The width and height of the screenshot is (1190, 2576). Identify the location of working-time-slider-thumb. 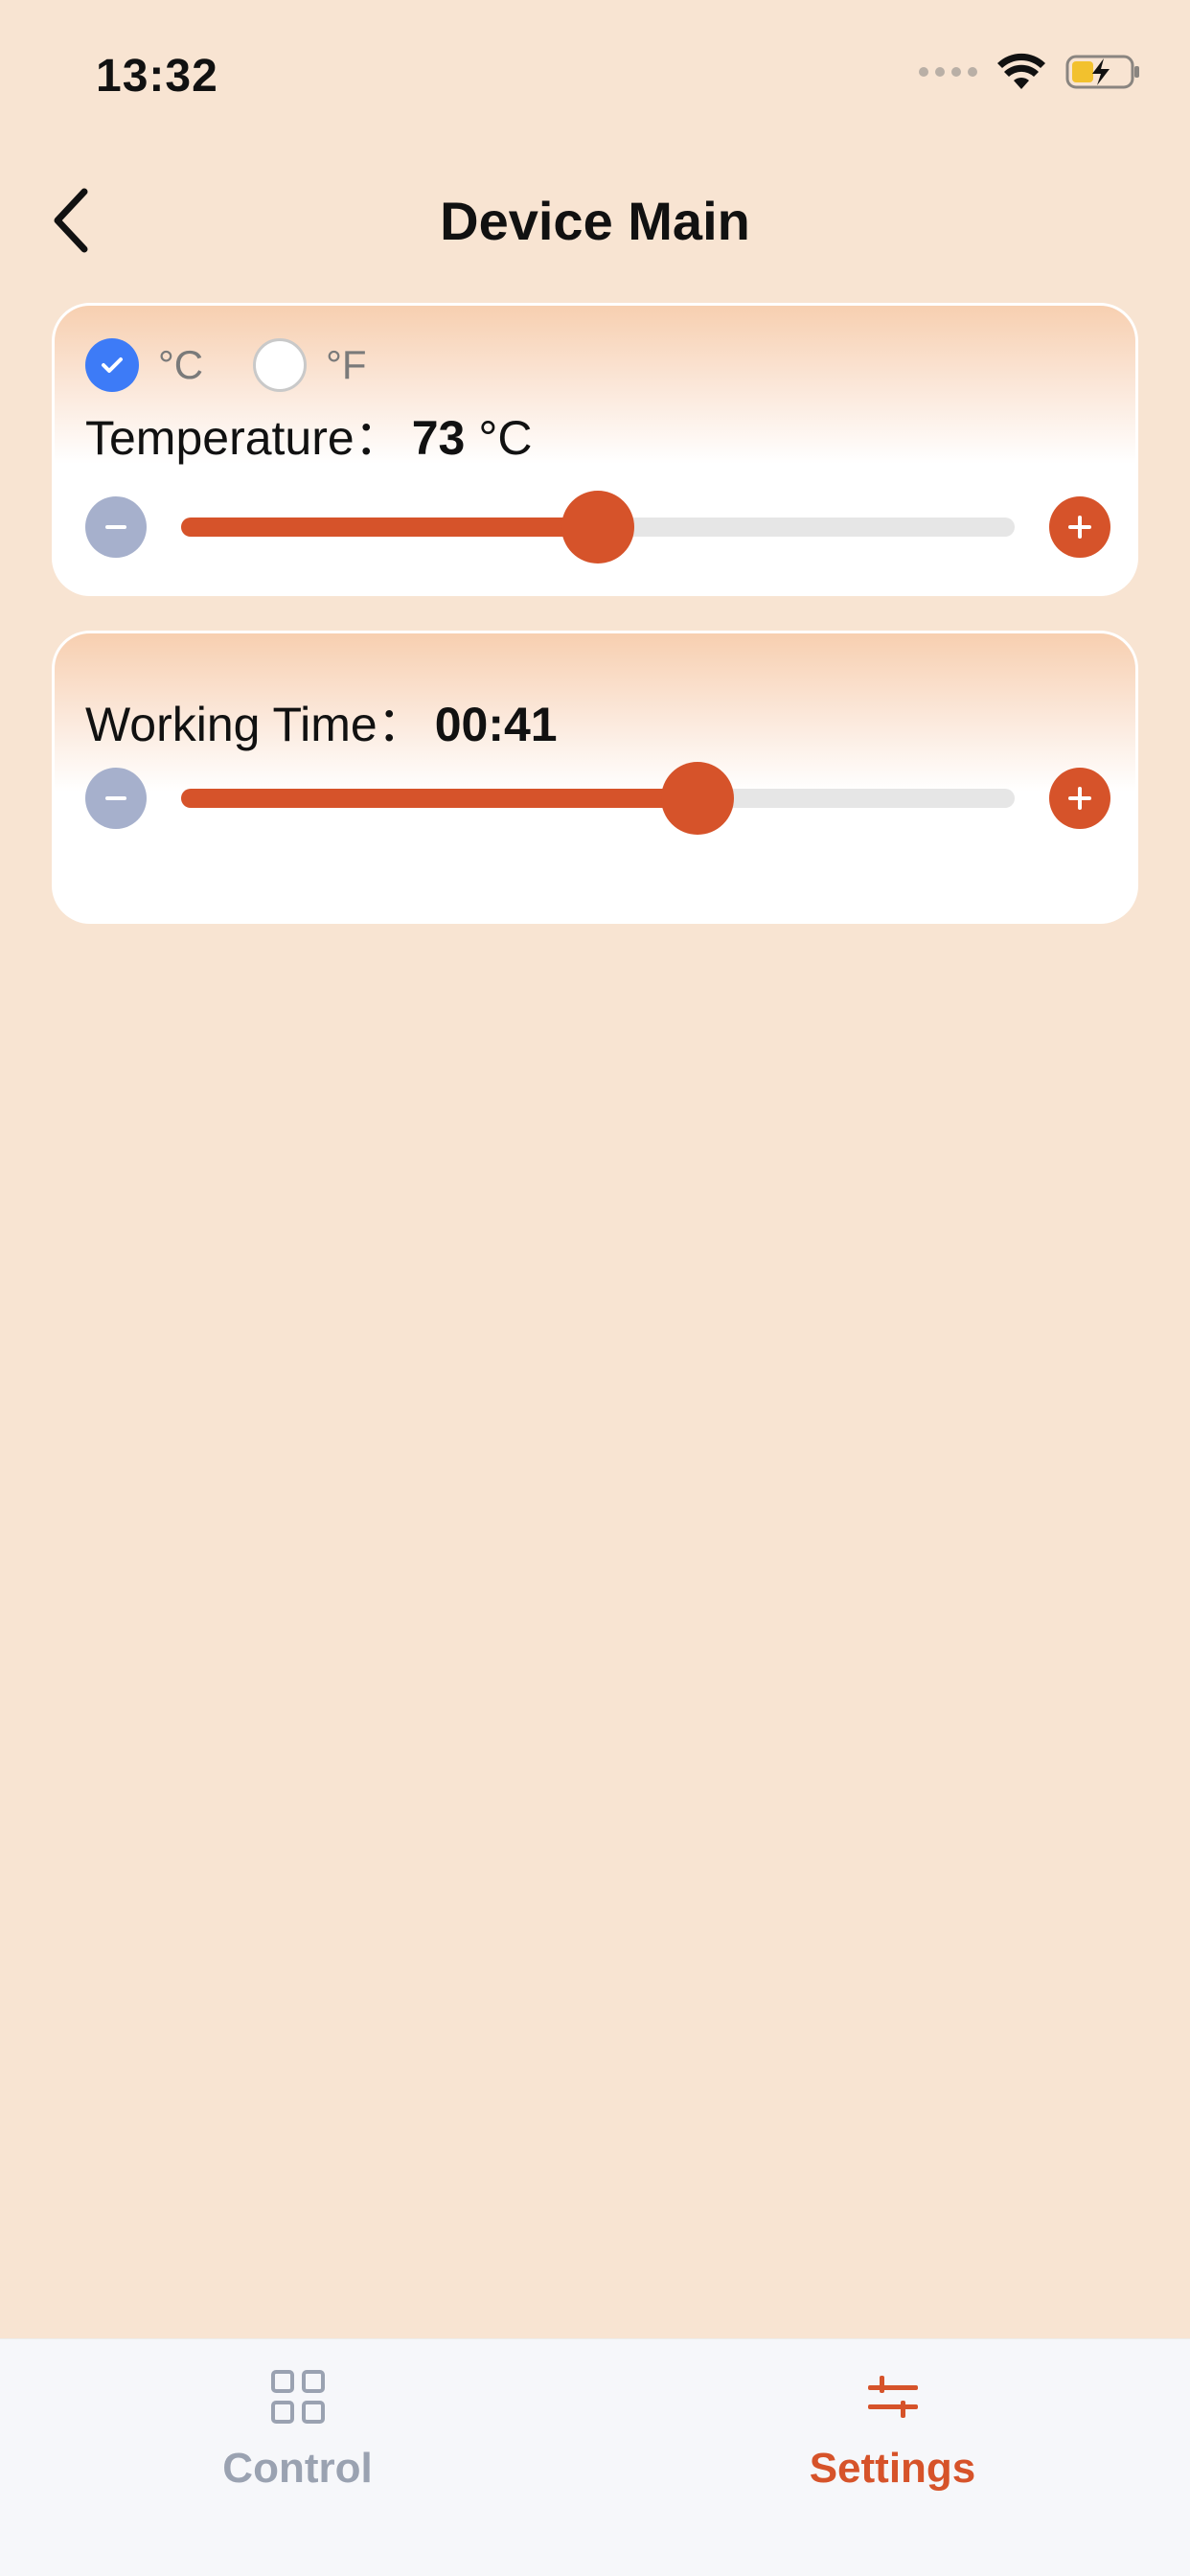
(698, 798).